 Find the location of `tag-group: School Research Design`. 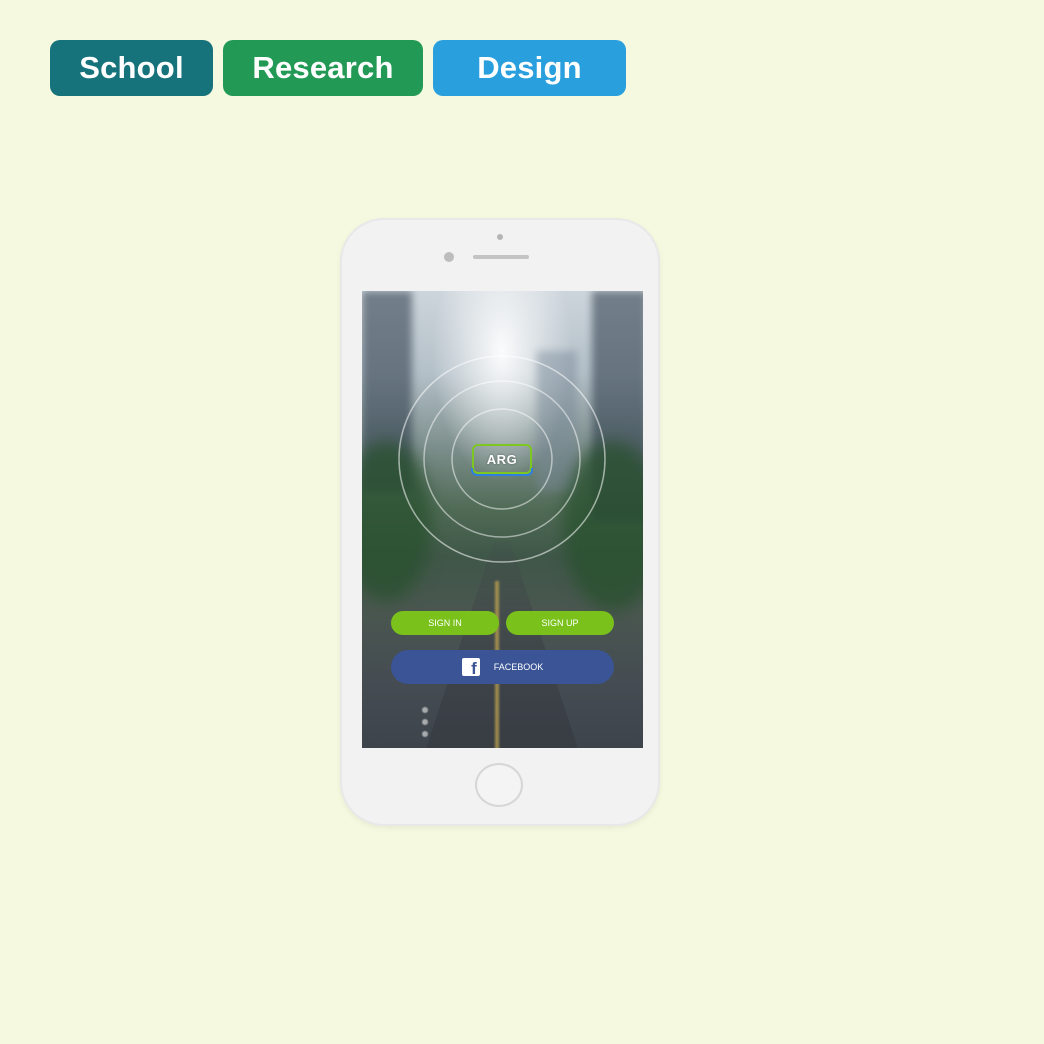

tag-group: School Research Design is located at coordinates (338, 68).